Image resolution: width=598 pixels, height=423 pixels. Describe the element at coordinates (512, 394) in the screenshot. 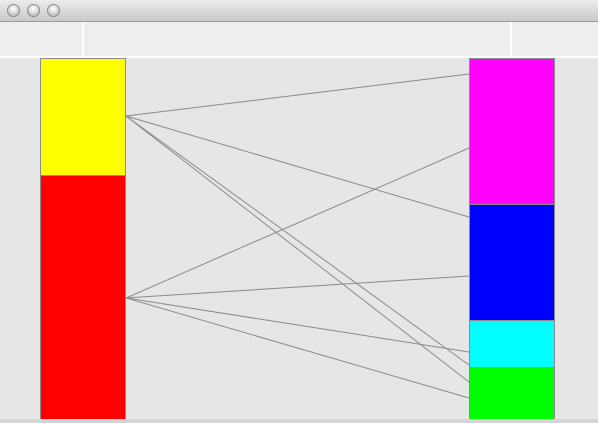

I see `green-block` at that location.